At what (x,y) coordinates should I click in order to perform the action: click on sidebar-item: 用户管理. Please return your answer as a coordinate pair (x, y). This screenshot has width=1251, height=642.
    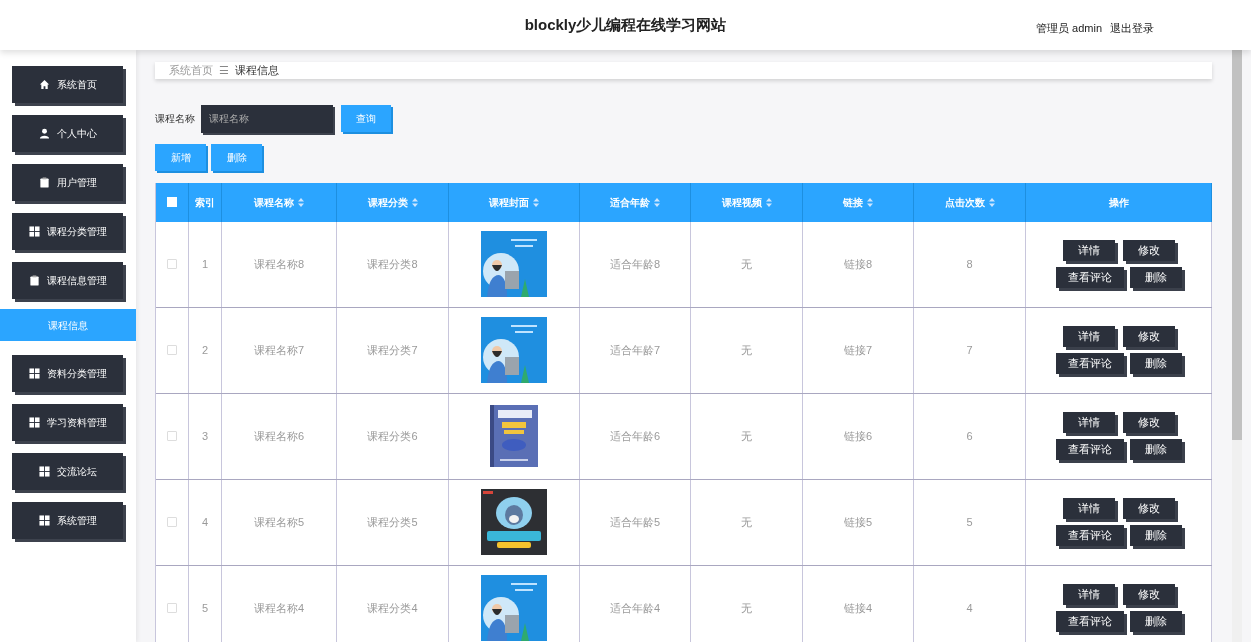
    Looking at the image, I should click on (67, 182).